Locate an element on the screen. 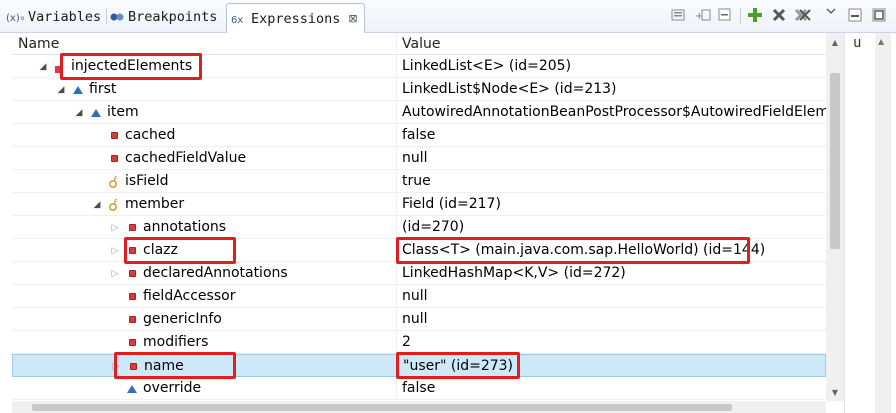  add-expression-icon is located at coordinates (755, 15).